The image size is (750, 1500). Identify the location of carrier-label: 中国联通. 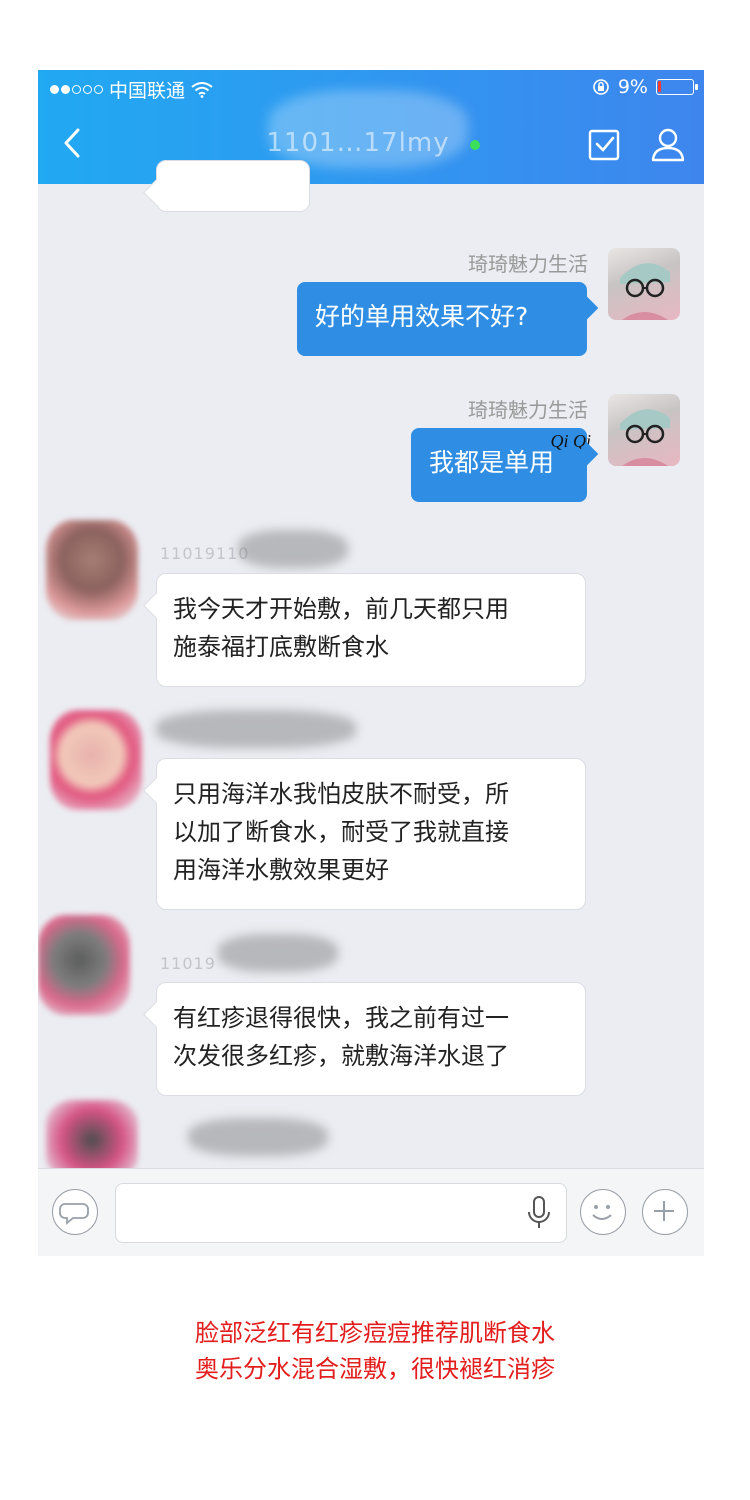
(147, 91).